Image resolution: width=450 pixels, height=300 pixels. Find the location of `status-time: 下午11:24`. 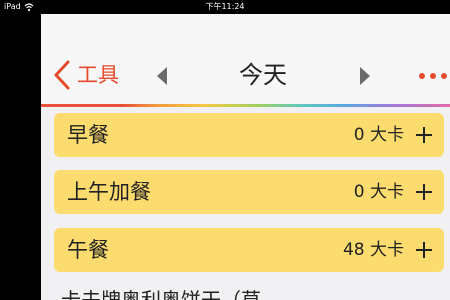

status-time: 下午11:24 is located at coordinates (225, 6).